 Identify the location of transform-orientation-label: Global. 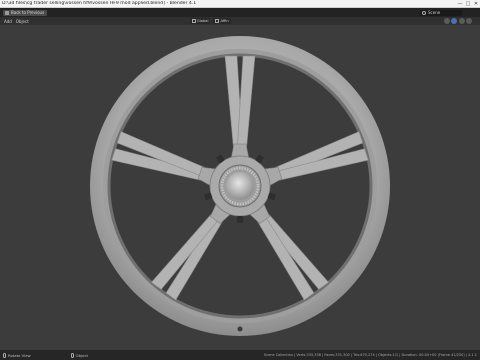
(203, 21).